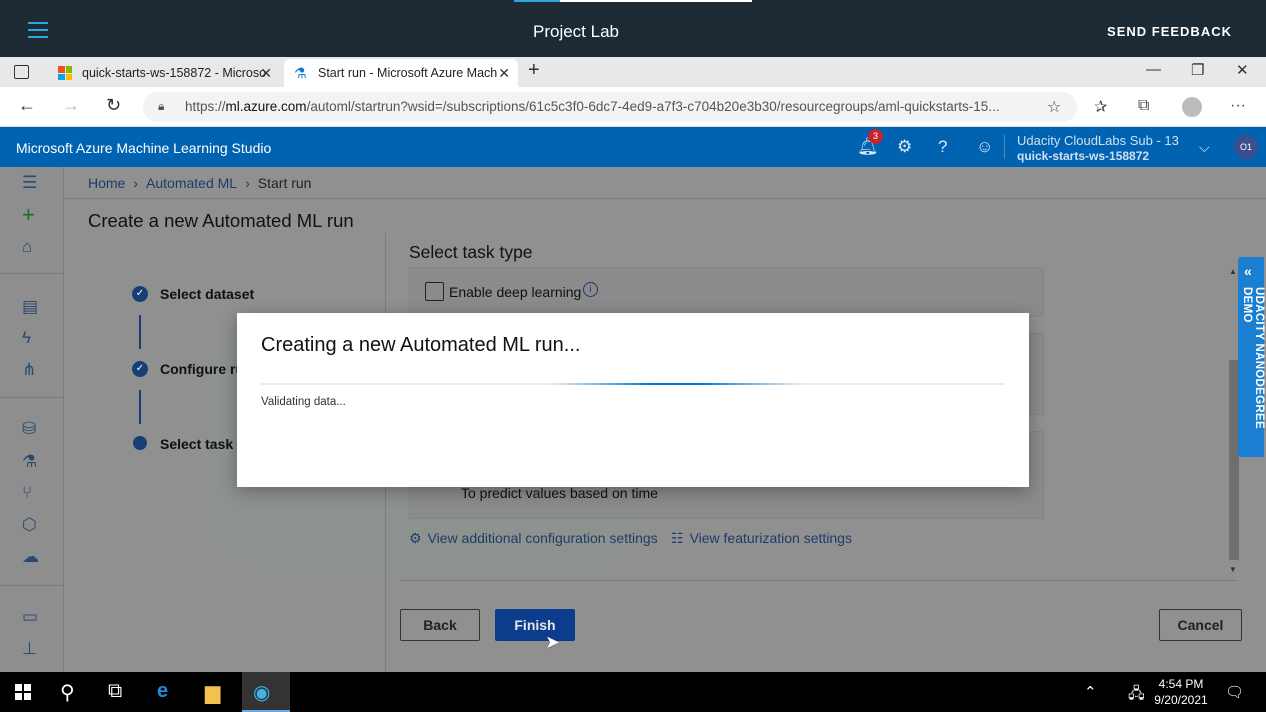  Describe the element at coordinates (284, 183) in the screenshot. I see `breadcrumb-current: Start run` at that location.